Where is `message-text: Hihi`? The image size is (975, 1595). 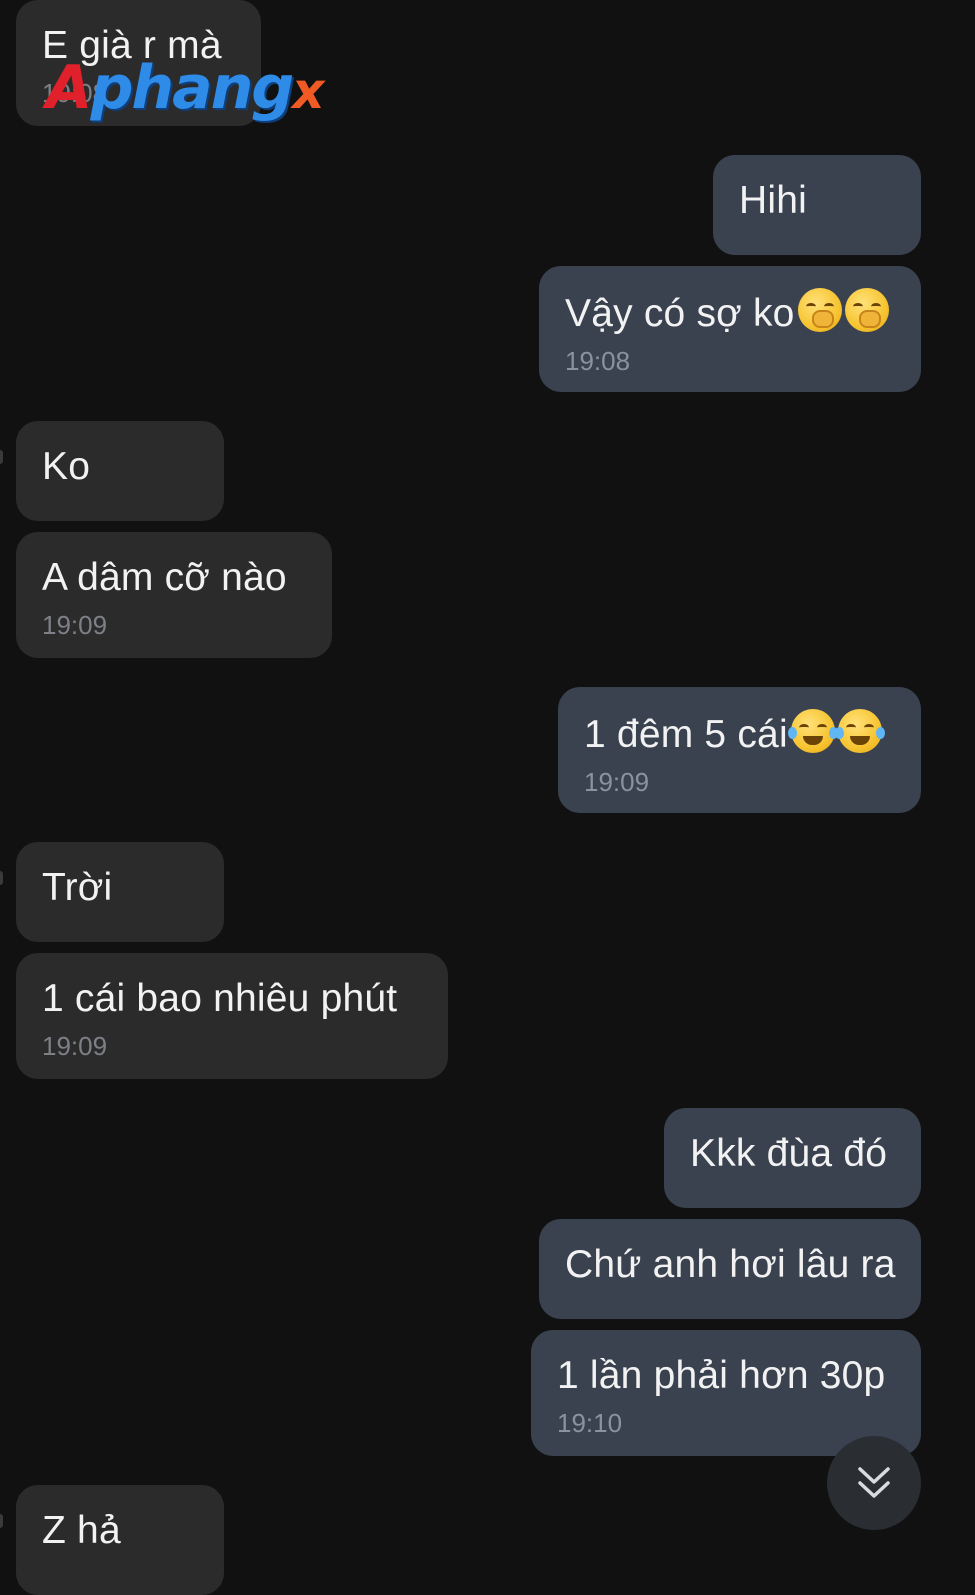 message-text: Hihi is located at coordinates (773, 200).